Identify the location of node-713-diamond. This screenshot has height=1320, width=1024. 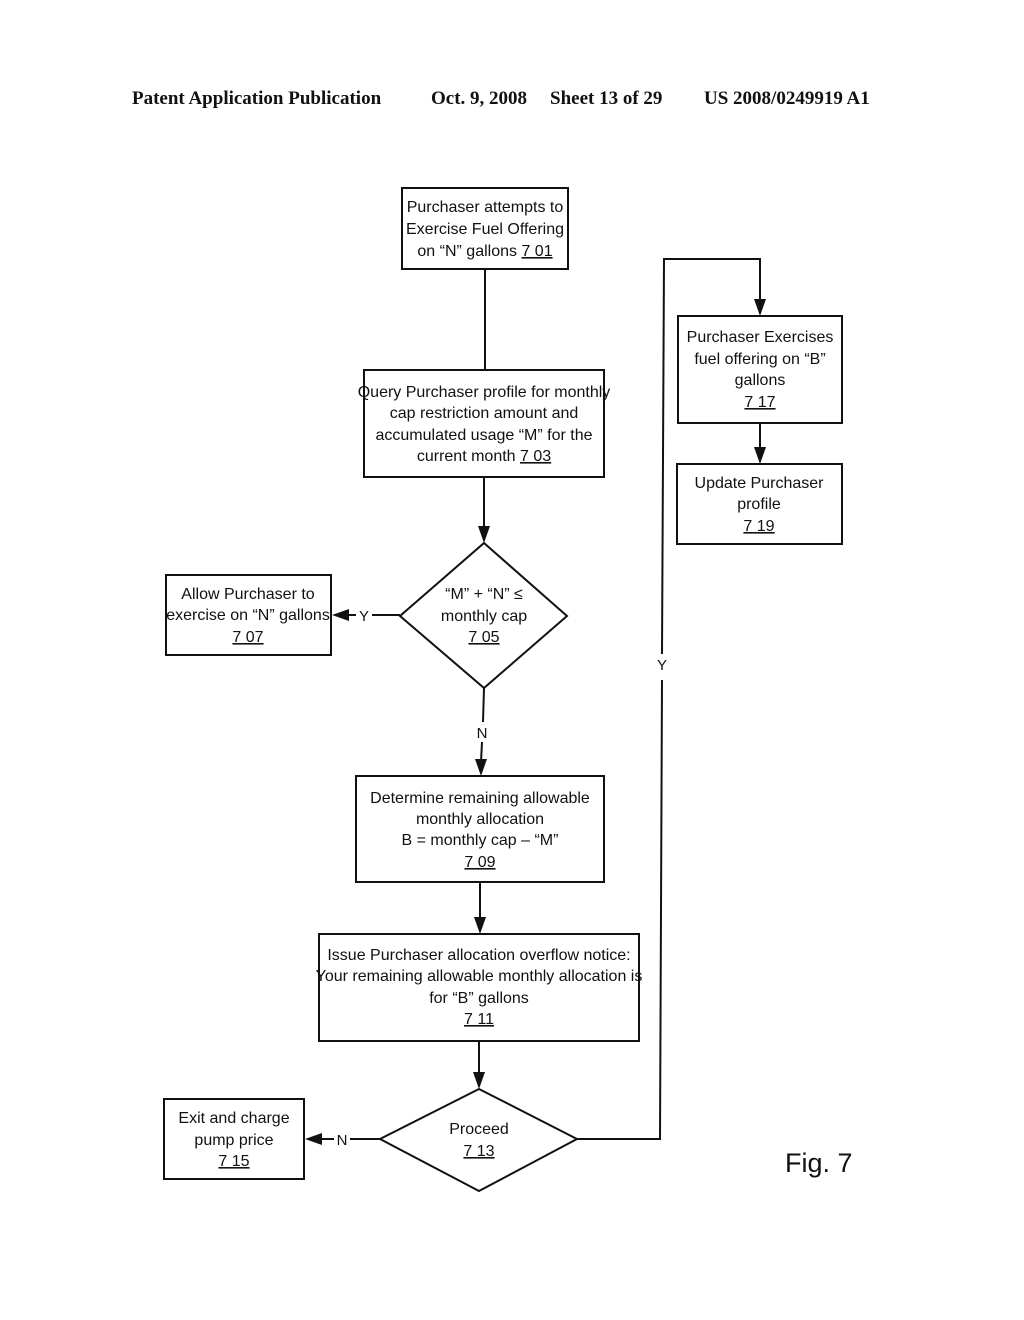
(478, 1140).